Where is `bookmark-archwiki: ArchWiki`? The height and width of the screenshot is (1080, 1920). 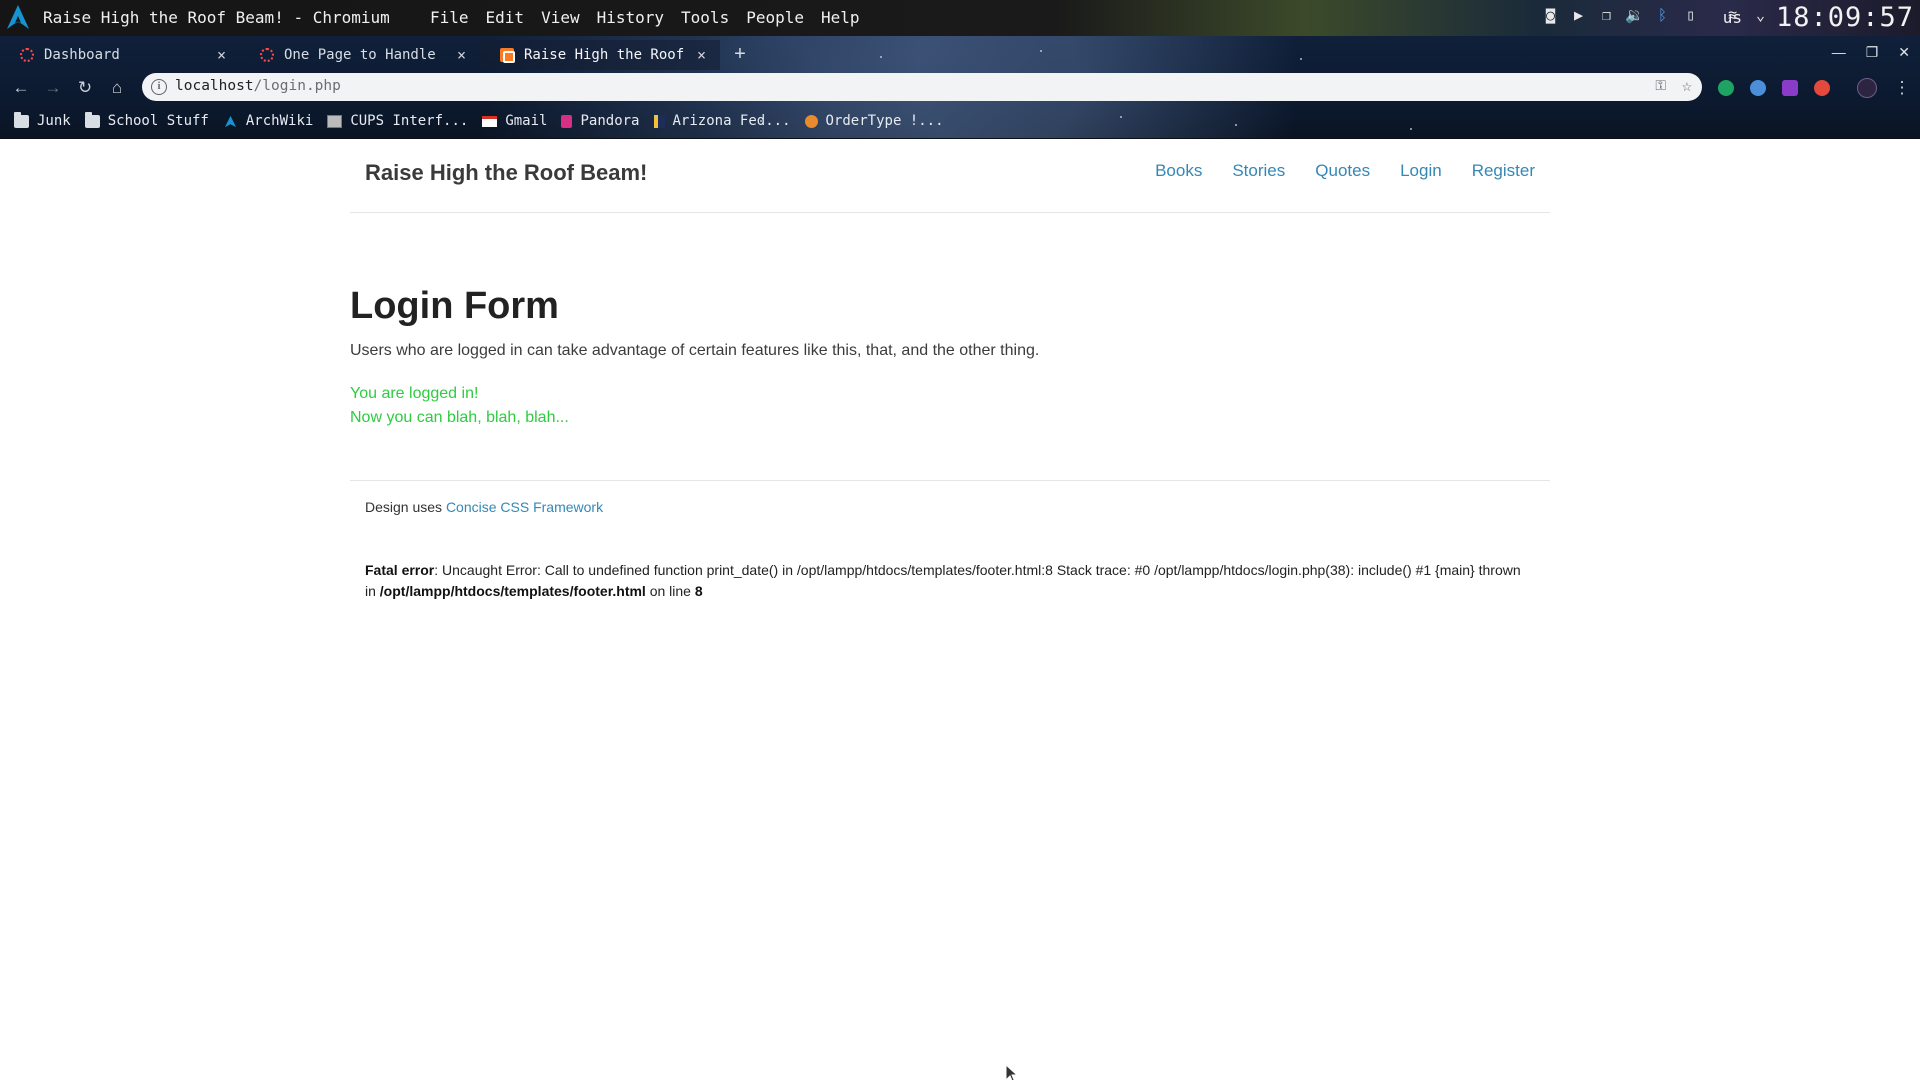 bookmark-archwiki: ArchWiki is located at coordinates (268, 121).